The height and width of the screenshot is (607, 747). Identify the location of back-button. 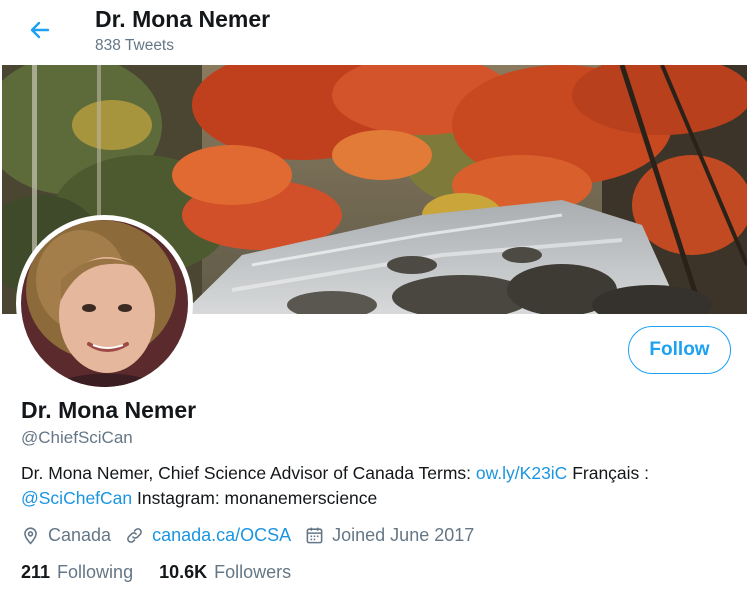
(40, 30).